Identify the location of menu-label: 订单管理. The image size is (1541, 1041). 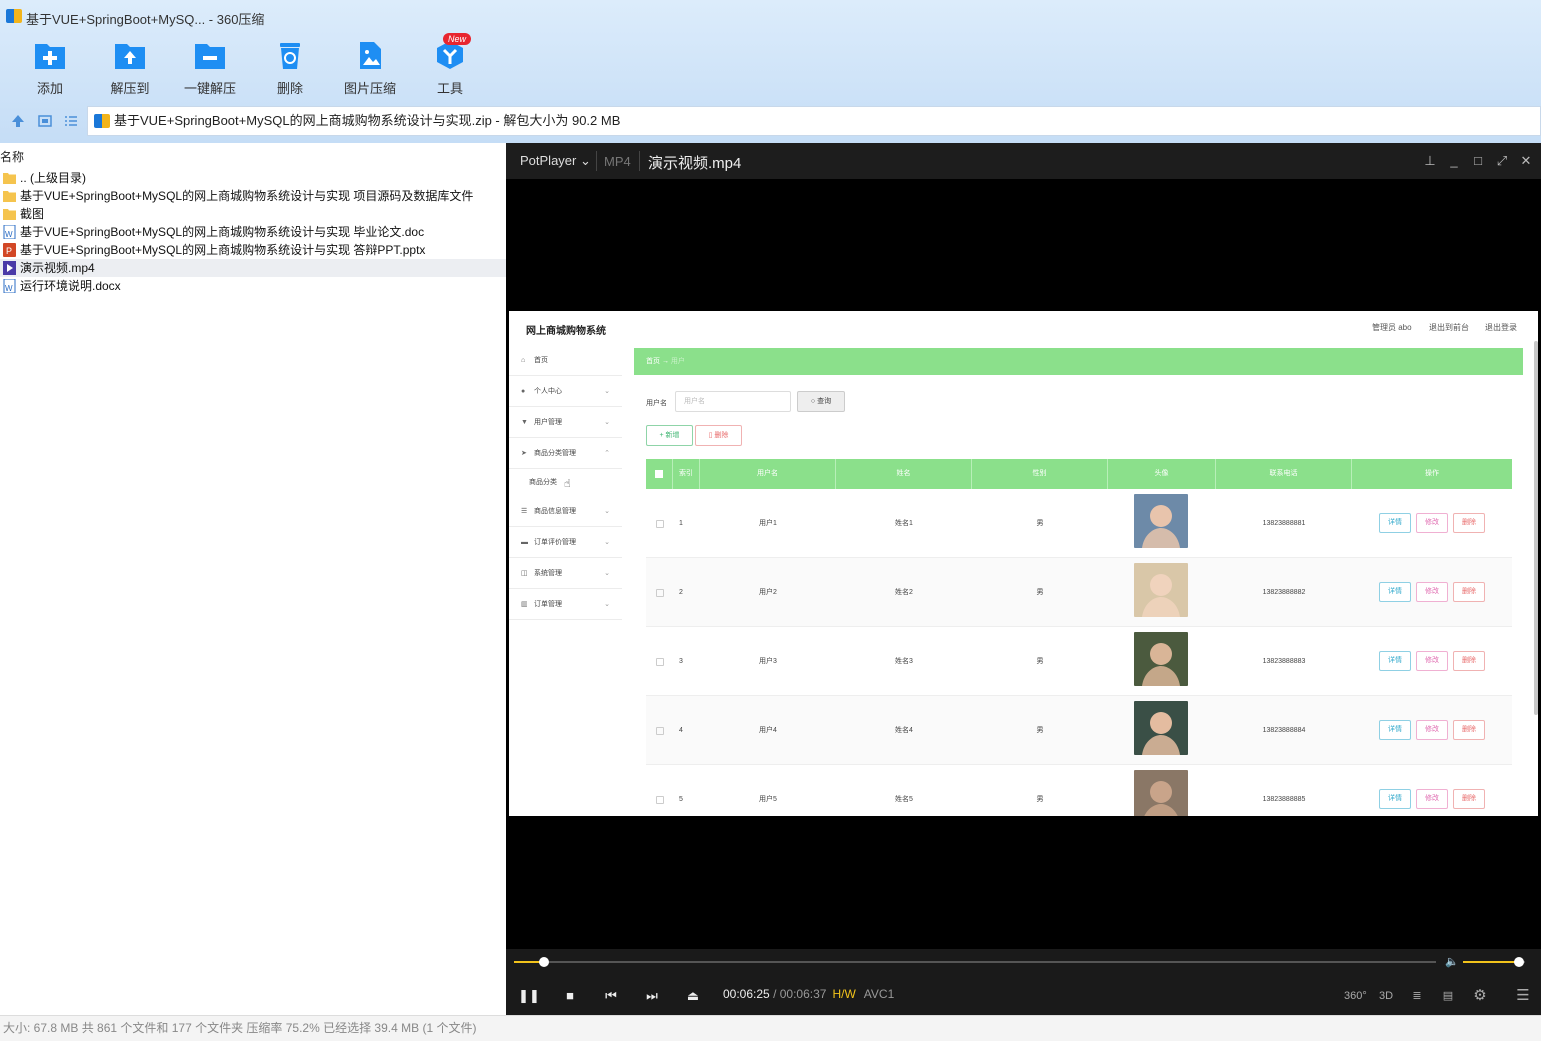
(548, 604).